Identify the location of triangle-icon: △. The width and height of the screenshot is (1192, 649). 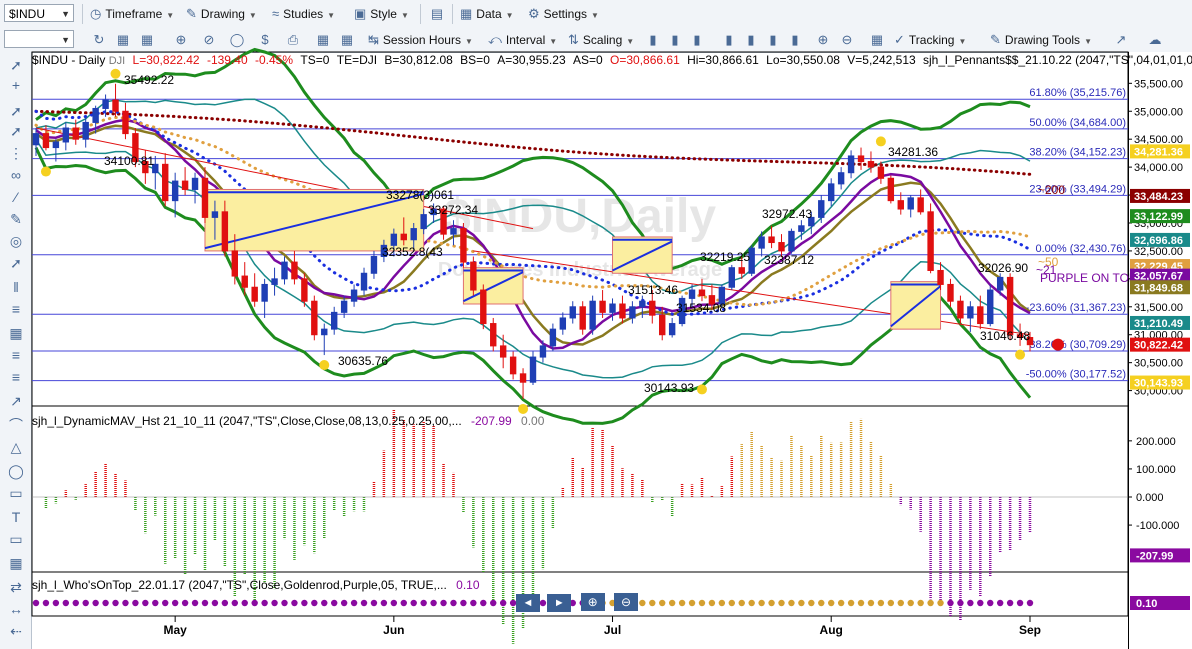
(16, 447).